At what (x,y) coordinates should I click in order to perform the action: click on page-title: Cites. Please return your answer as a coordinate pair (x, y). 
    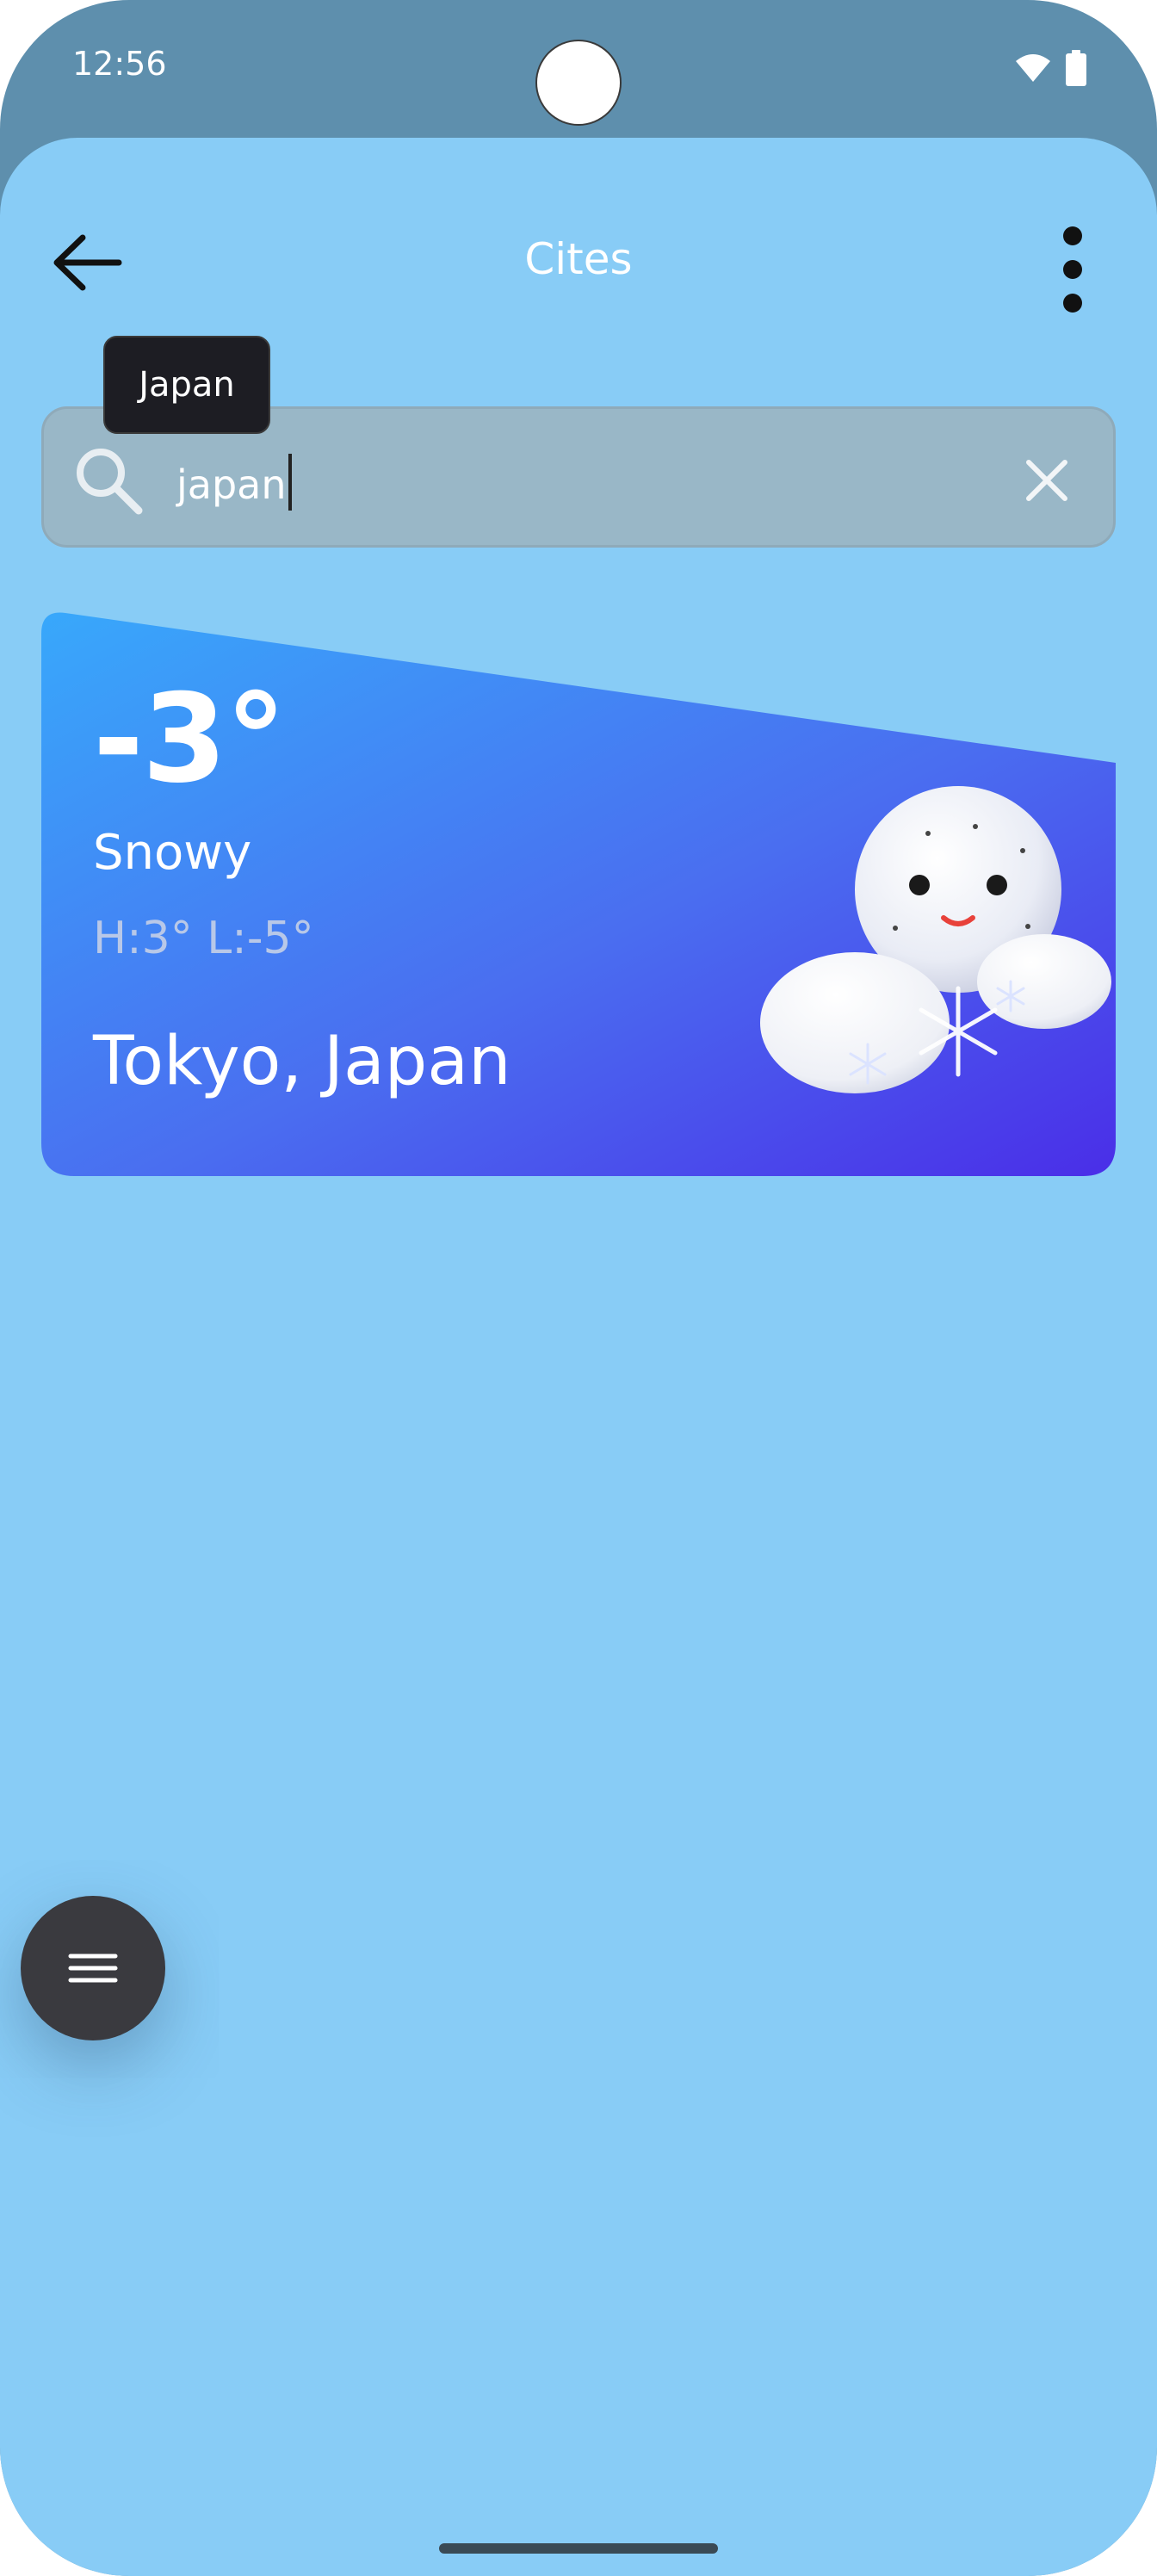
    Looking at the image, I should click on (579, 259).